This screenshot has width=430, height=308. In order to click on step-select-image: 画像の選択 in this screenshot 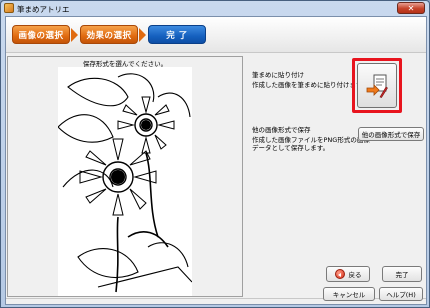, I will do `click(41, 34)`.